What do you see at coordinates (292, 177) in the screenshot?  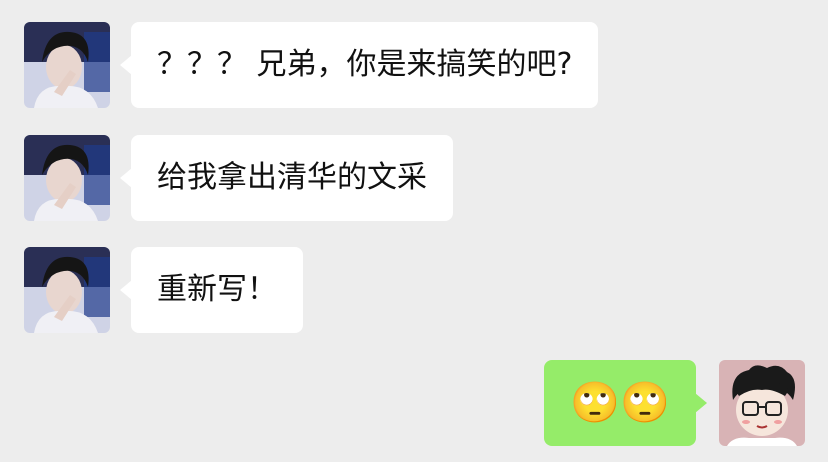 I see `message-text: 给我拿出清华的文采` at bounding box center [292, 177].